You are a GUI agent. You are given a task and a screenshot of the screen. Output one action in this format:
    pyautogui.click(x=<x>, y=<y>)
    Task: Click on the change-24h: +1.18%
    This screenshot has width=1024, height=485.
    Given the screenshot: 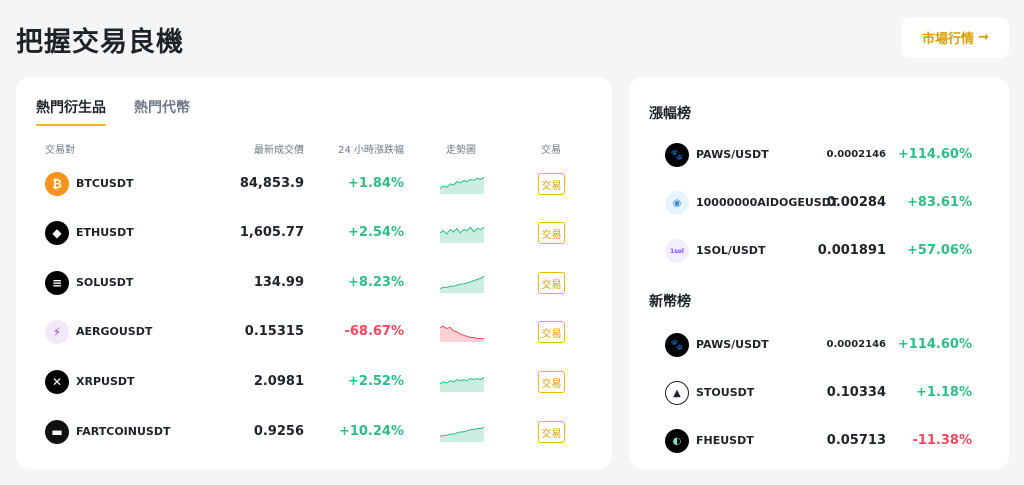 What is the action you would take?
    pyautogui.click(x=944, y=392)
    